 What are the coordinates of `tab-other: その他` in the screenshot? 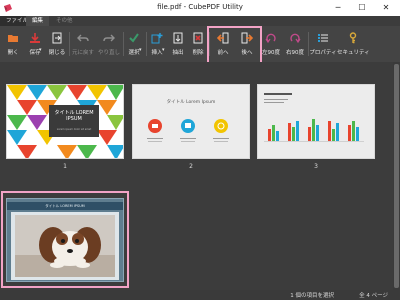 It's located at (64, 21).